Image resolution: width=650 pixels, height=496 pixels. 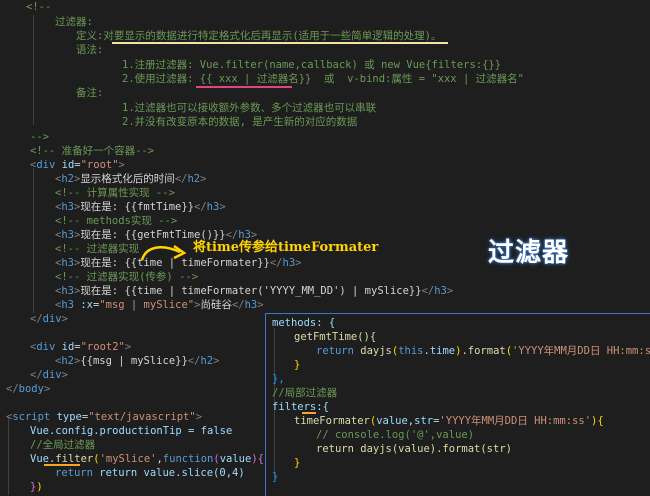 What do you see at coordinates (137, 361) in the screenshot?
I see `code-line: <h2>{{msg | mySlice}}</h2>` at bounding box center [137, 361].